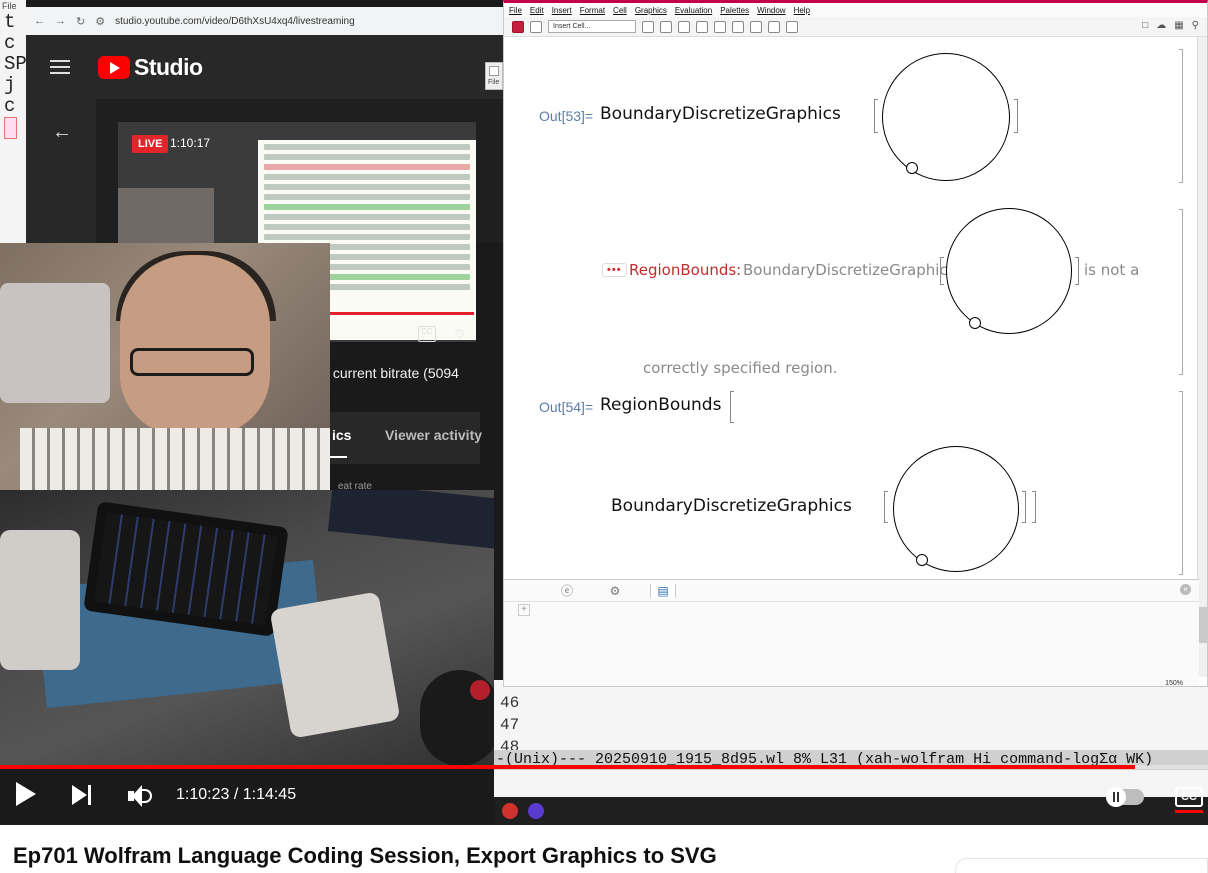 Image resolution: width=1208 pixels, height=873 pixels. I want to click on layout-icon: ▦, so click(1178, 25).